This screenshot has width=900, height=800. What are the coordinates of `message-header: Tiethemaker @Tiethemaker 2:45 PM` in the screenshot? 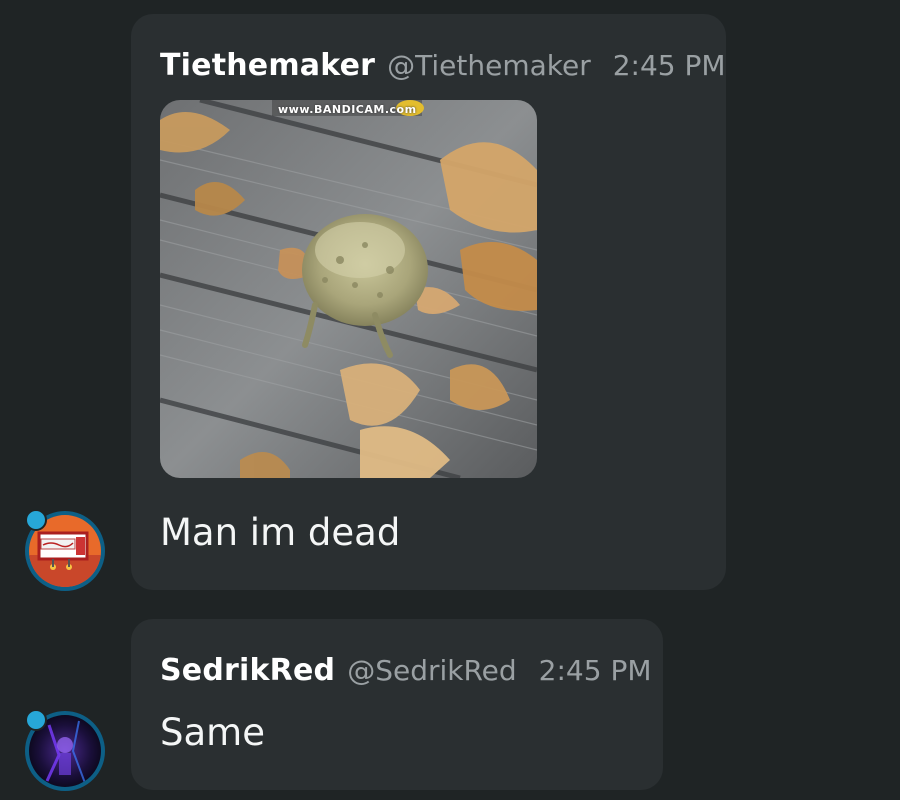 It's located at (443, 65).